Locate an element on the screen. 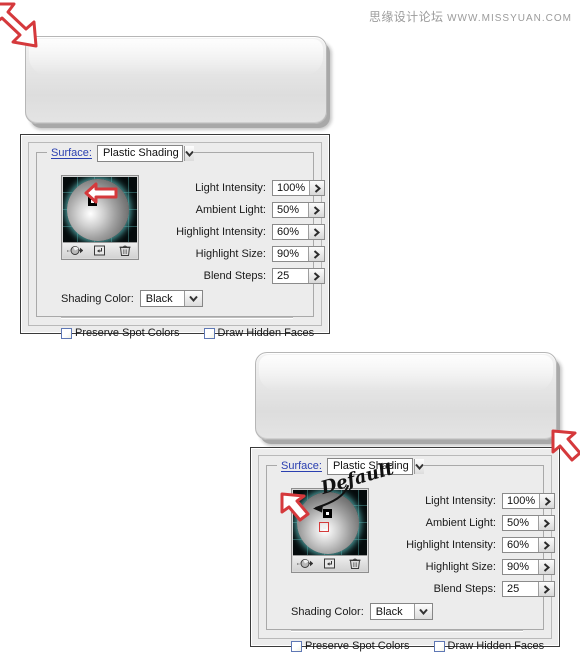  surface-legend-top: Surface: Plastic Shading is located at coordinates (120, 153).